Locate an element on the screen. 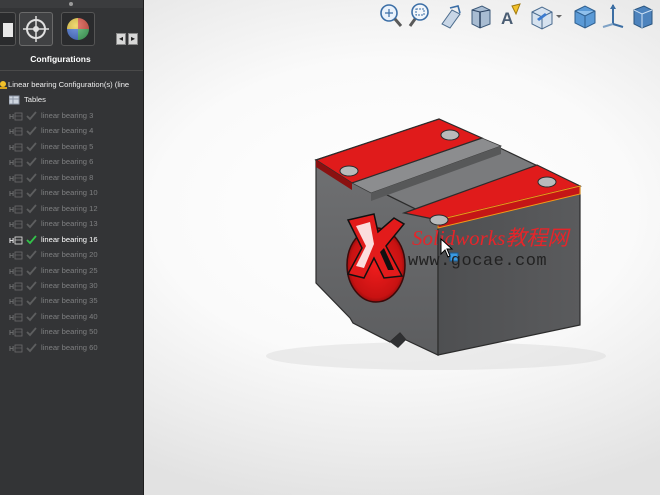  watermark: Solidworks教程网 www.gocae.com is located at coordinates (479, 247).